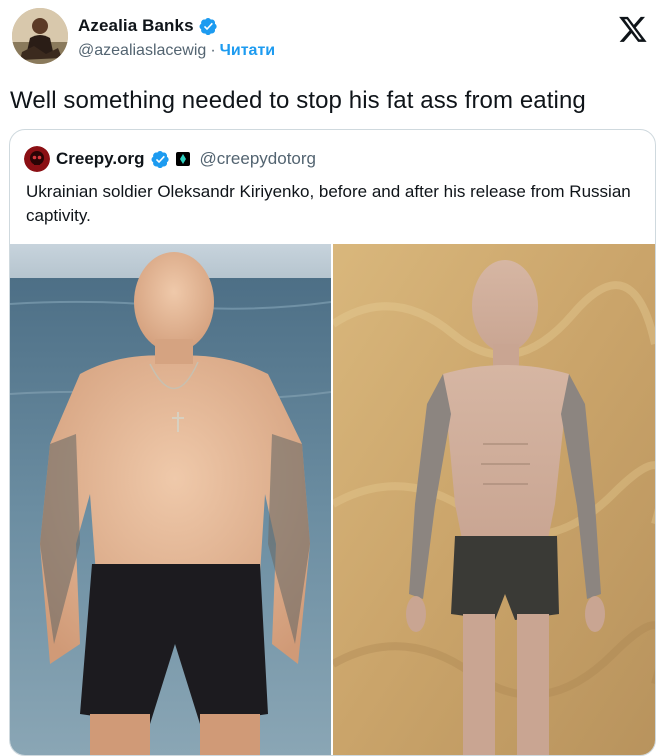 The width and height of the screenshot is (662, 756). Describe the element at coordinates (633, 29) in the screenshot. I see `x-logo-icon` at that location.